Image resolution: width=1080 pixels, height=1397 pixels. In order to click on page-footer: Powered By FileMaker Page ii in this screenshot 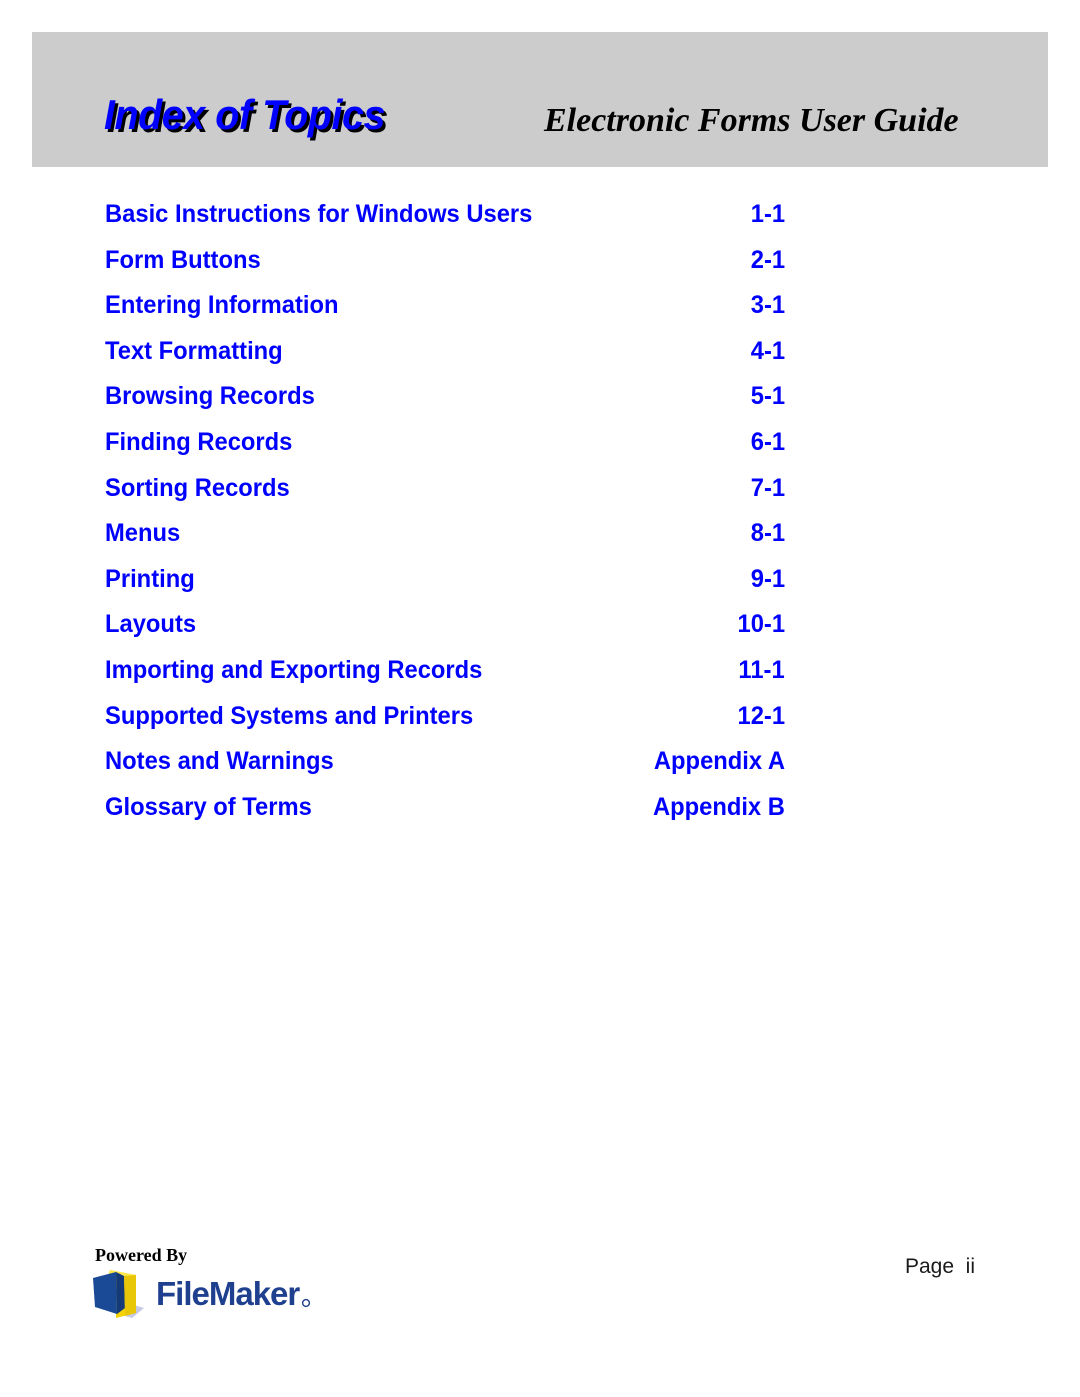, I will do `click(540, 1295)`.